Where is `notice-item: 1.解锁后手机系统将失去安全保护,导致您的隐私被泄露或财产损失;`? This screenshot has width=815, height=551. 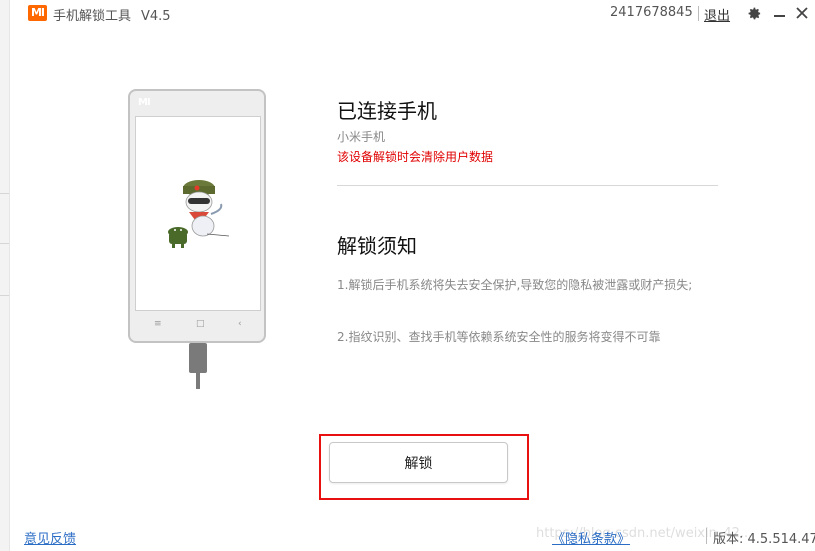
notice-item: 1.解锁后手机系统将失去安全保护,导致您的隐私被泄露或财产损失; is located at coordinates (515, 285).